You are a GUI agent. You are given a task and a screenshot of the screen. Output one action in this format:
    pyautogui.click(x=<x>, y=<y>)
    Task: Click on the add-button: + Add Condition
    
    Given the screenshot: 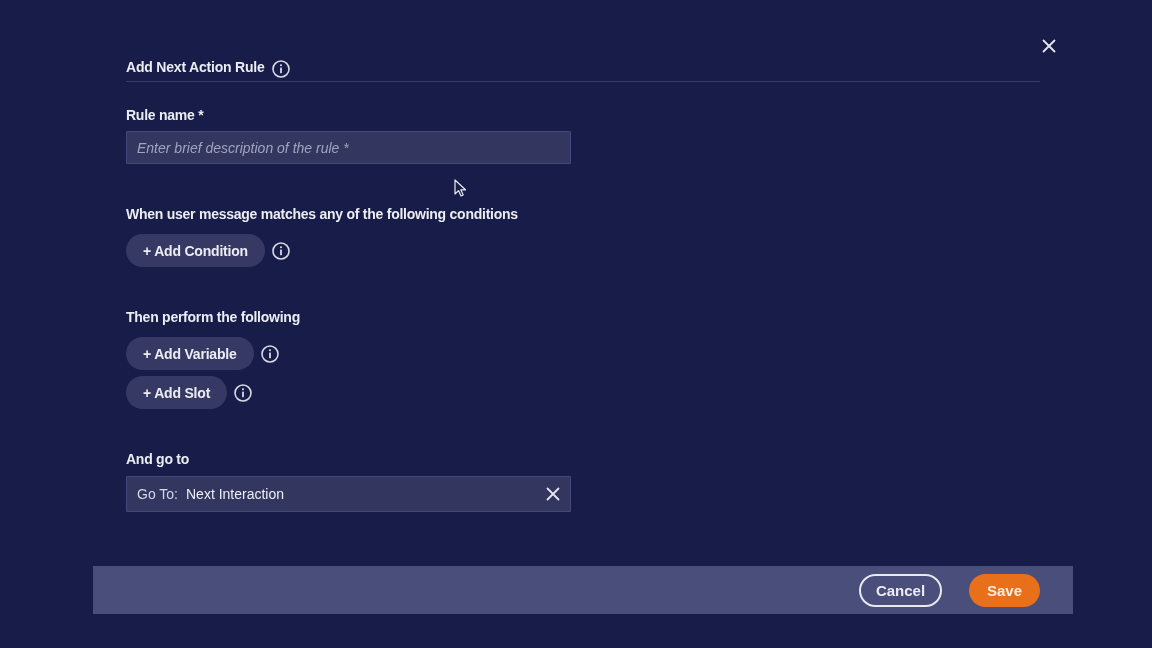 What is the action you would take?
    pyautogui.click(x=195, y=250)
    